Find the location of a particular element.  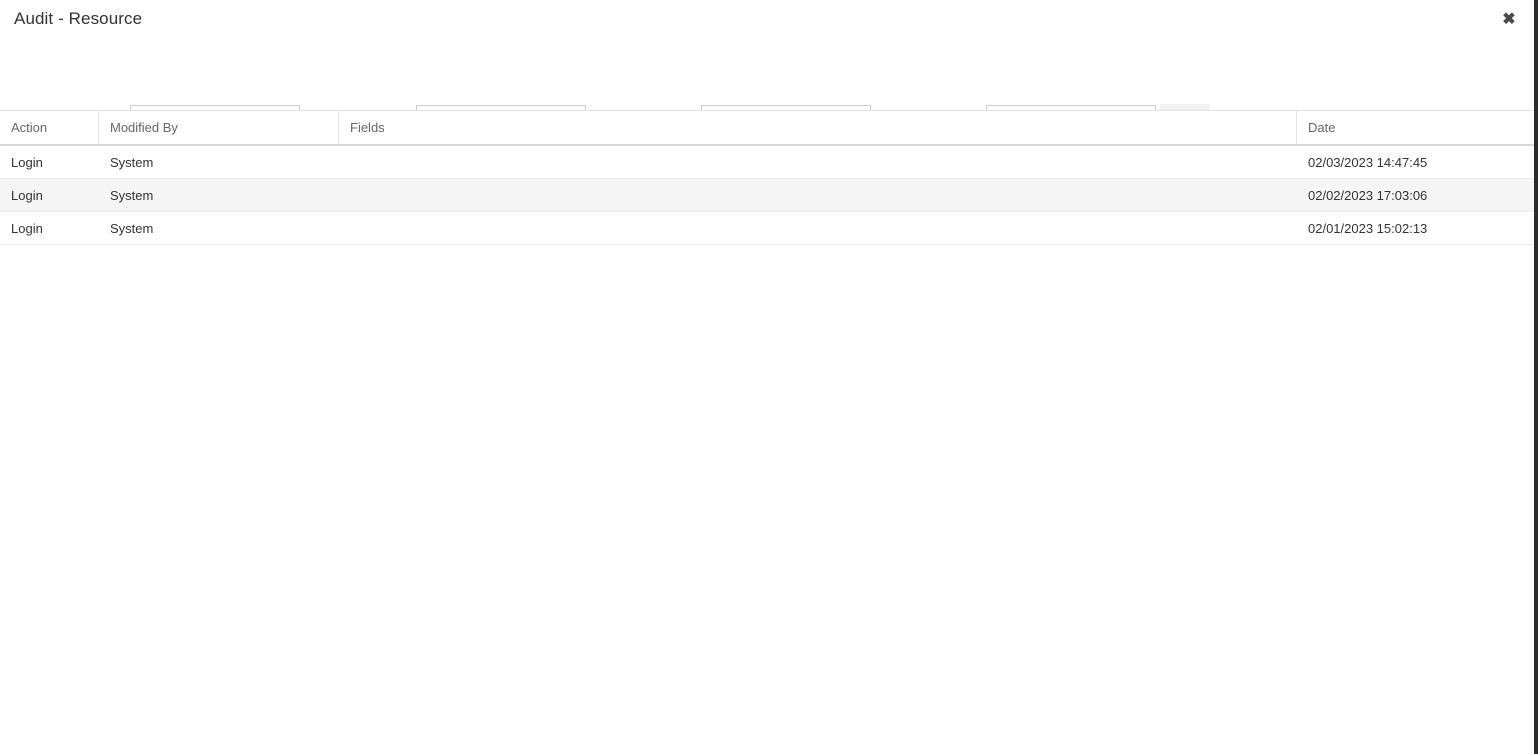

column-header-fields: Fields is located at coordinates (818, 127).